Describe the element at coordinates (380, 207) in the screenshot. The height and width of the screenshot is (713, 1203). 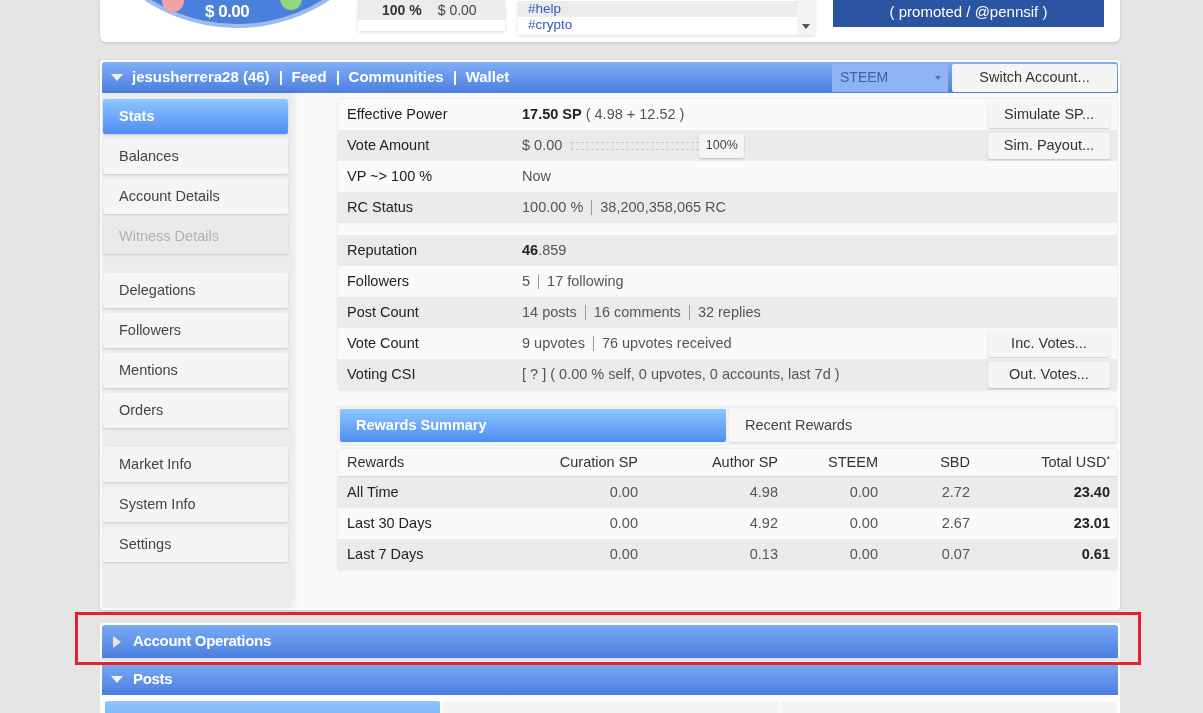
I see `stat-label: RC Status` at that location.